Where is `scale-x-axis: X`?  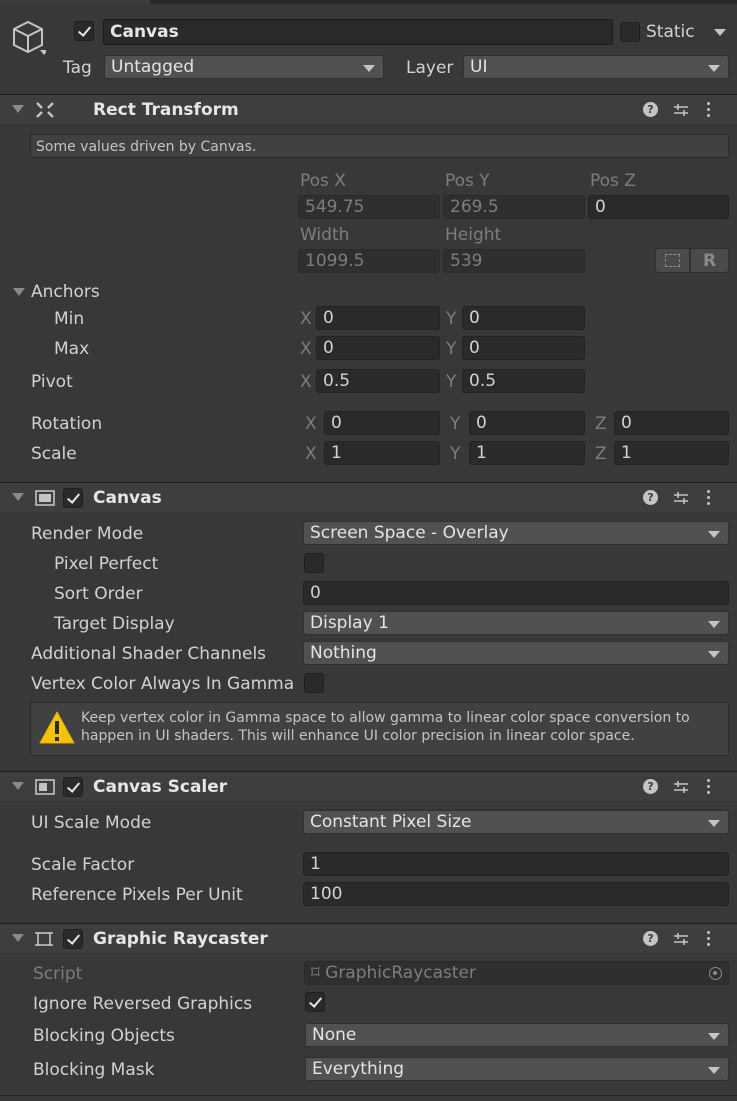
scale-x-axis: X is located at coordinates (311, 454).